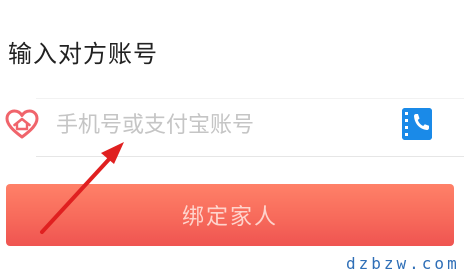 This screenshot has width=464, height=279. What do you see at coordinates (403, 263) in the screenshot?
I see `watermark: dzbzw.com` at bounding box center [403, 263].